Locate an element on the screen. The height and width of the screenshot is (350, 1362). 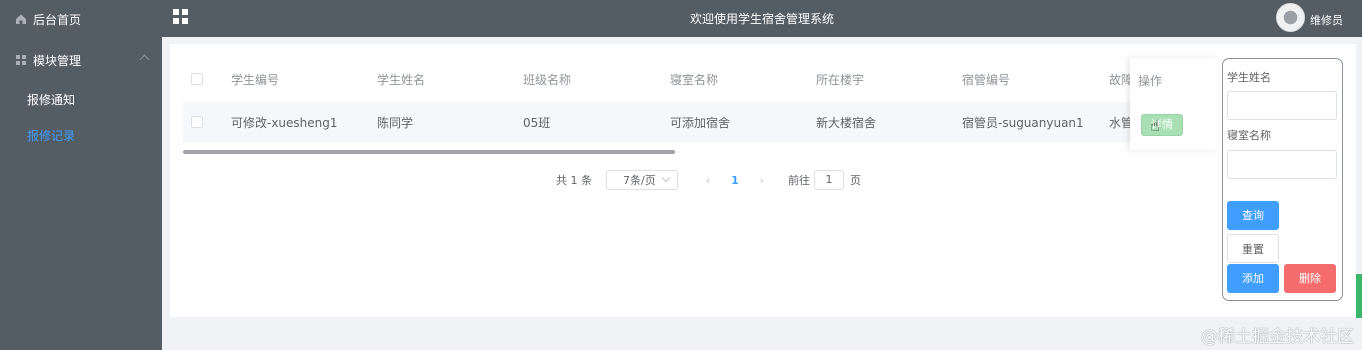
student-name-input is located at coordinates (1282, 105).